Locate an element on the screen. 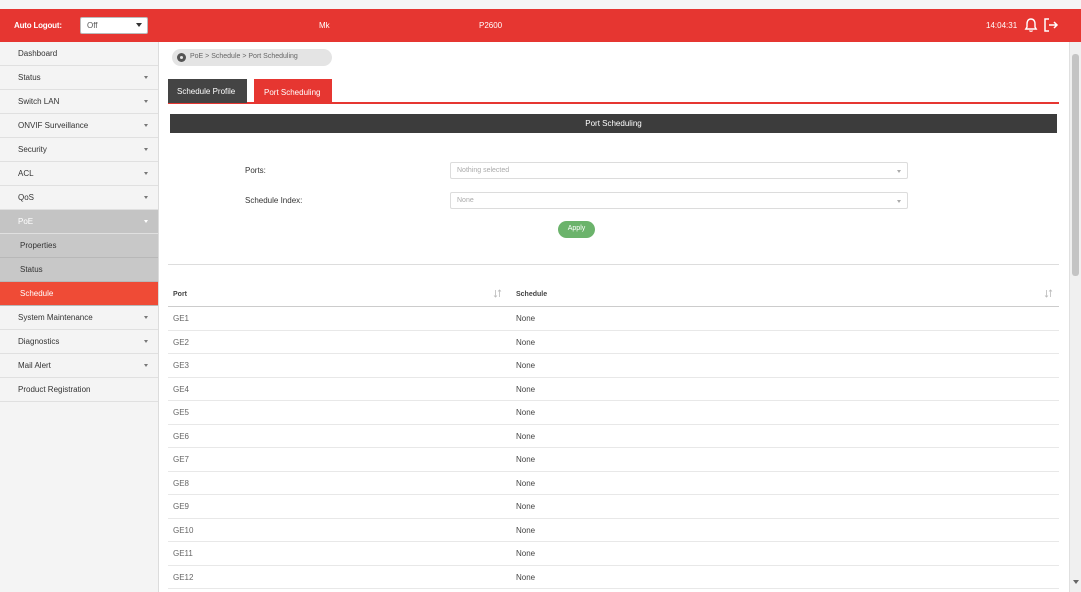  port-cell: GE11 is located at coordinates (183, 553).